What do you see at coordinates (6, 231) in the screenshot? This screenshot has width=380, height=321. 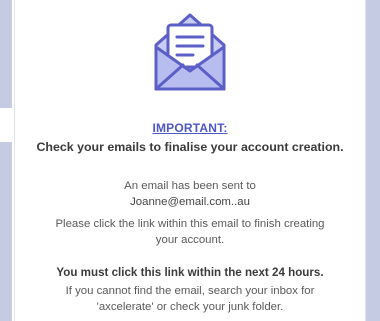 I see `background-panel-left-bottom` at bounding box center [6, 231].